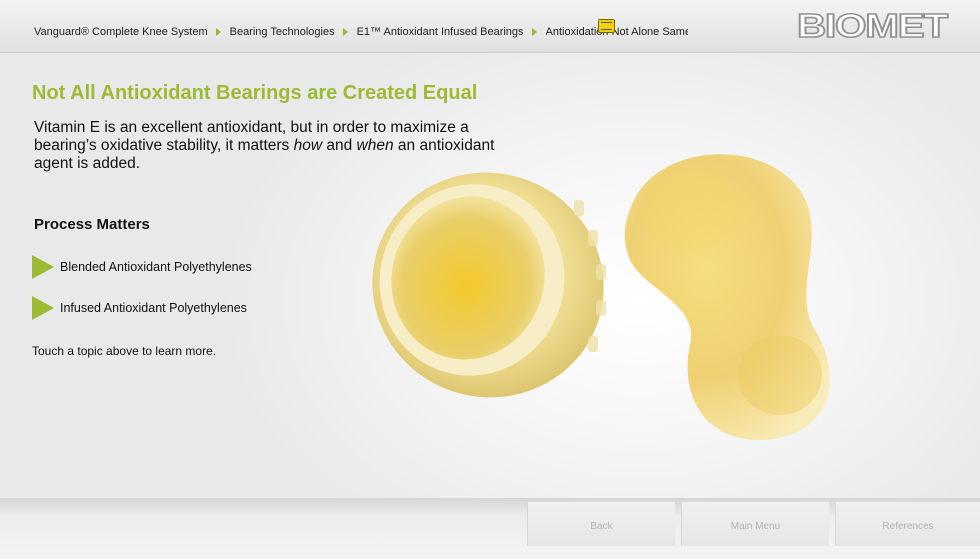 The height and width of the screenshot is (559, 980). I want to click on main-menu-button: Main Menu, so click(755, 524).